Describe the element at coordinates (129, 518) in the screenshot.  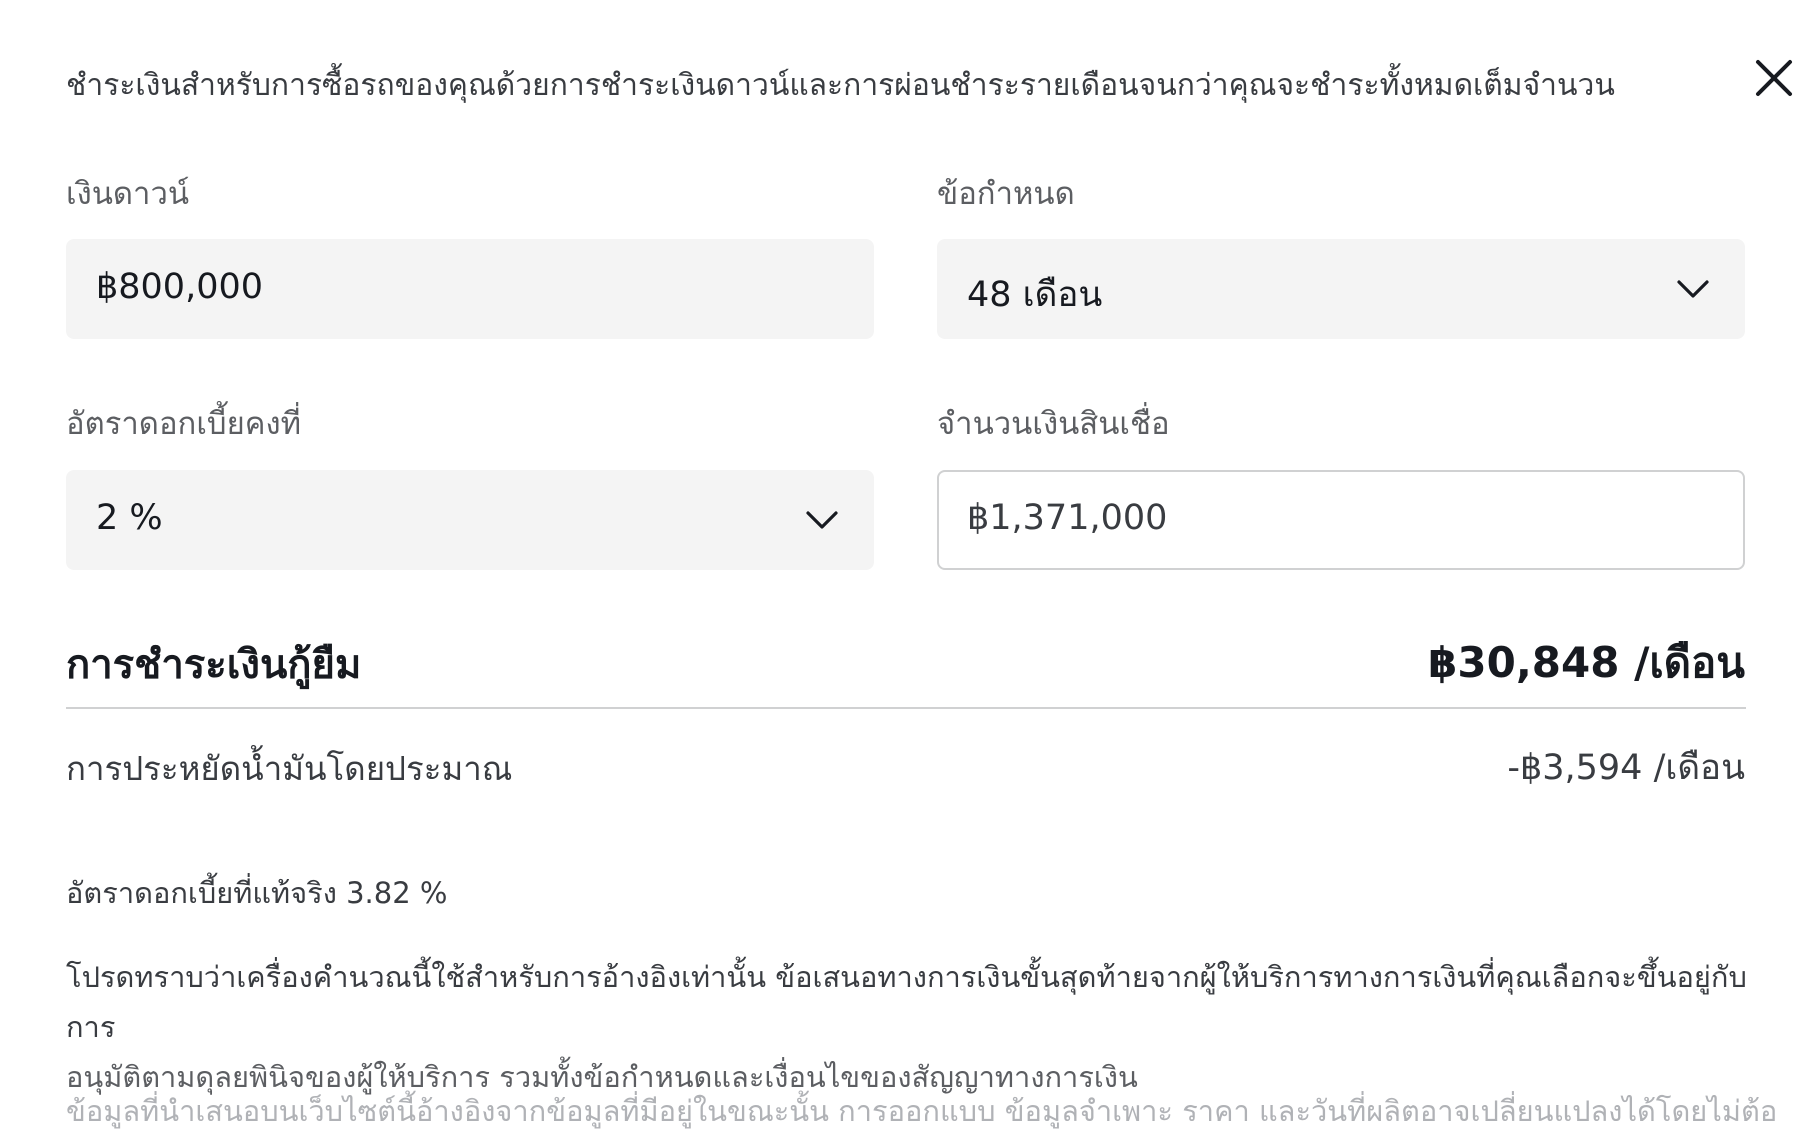
I see `interest-rate-value: 2 %` at that location.